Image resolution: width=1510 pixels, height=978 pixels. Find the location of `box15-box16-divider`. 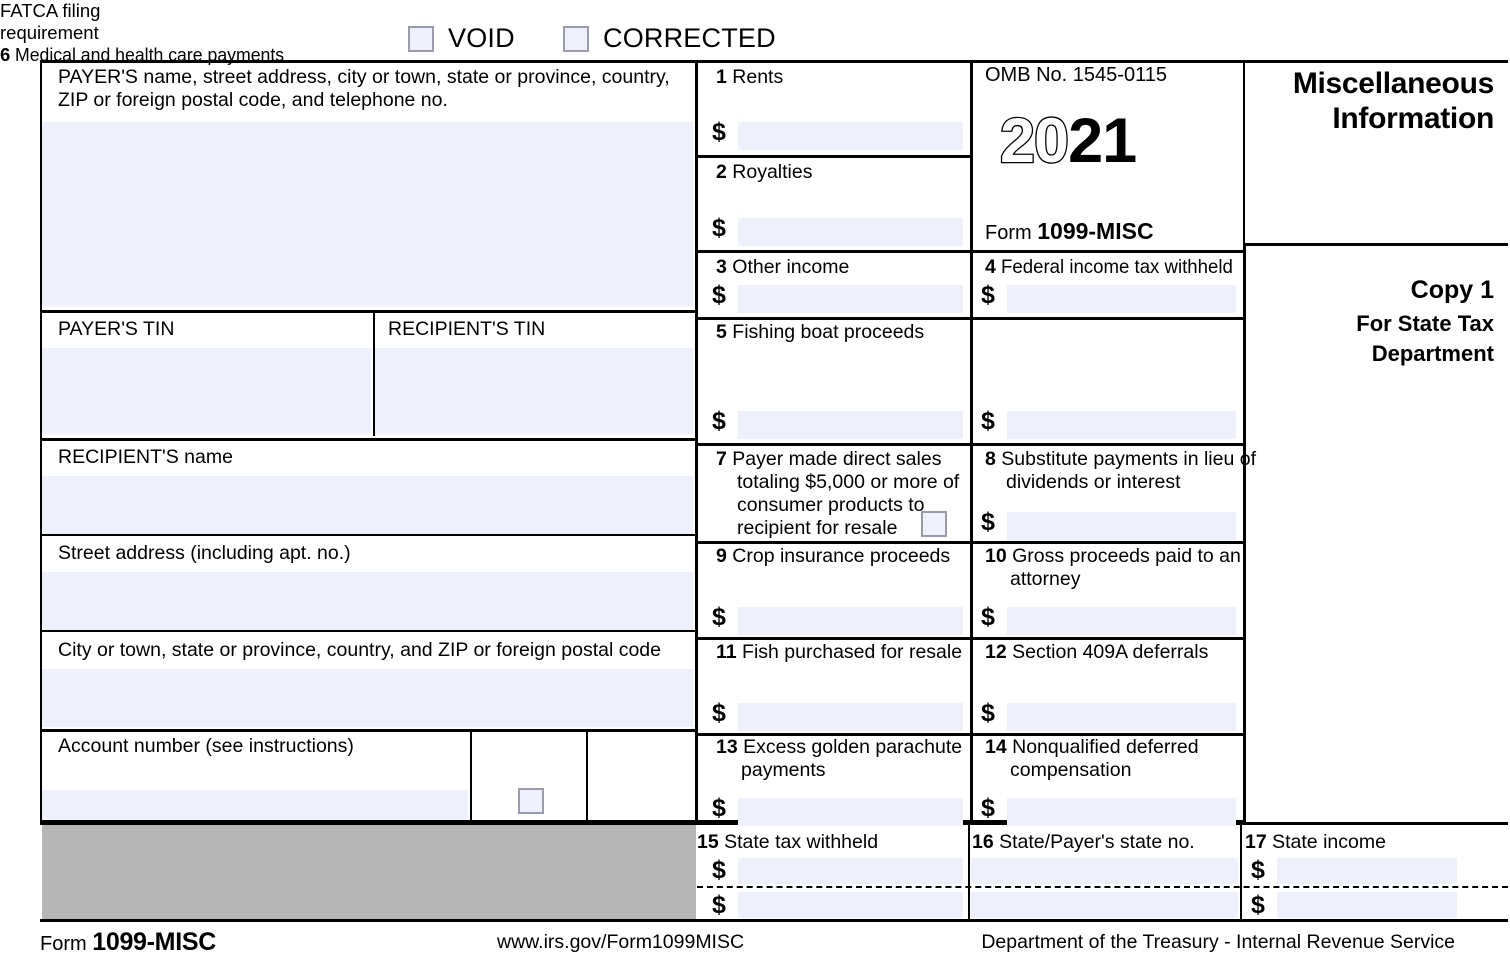

box15-box16-divider is located at coordinates (969, 872).